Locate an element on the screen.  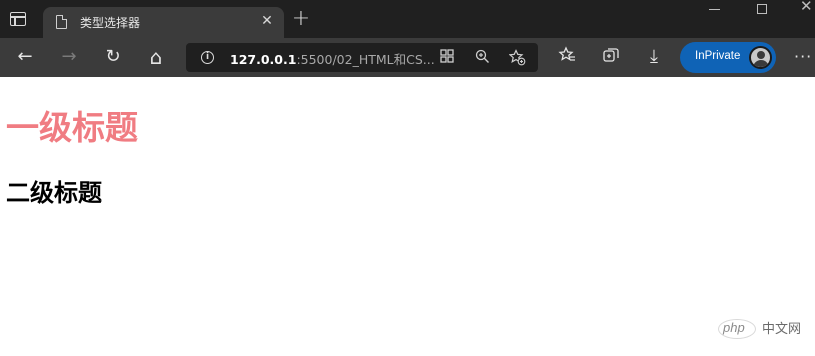
heading-2: 二级标题 is located at coordinates (54, 193).